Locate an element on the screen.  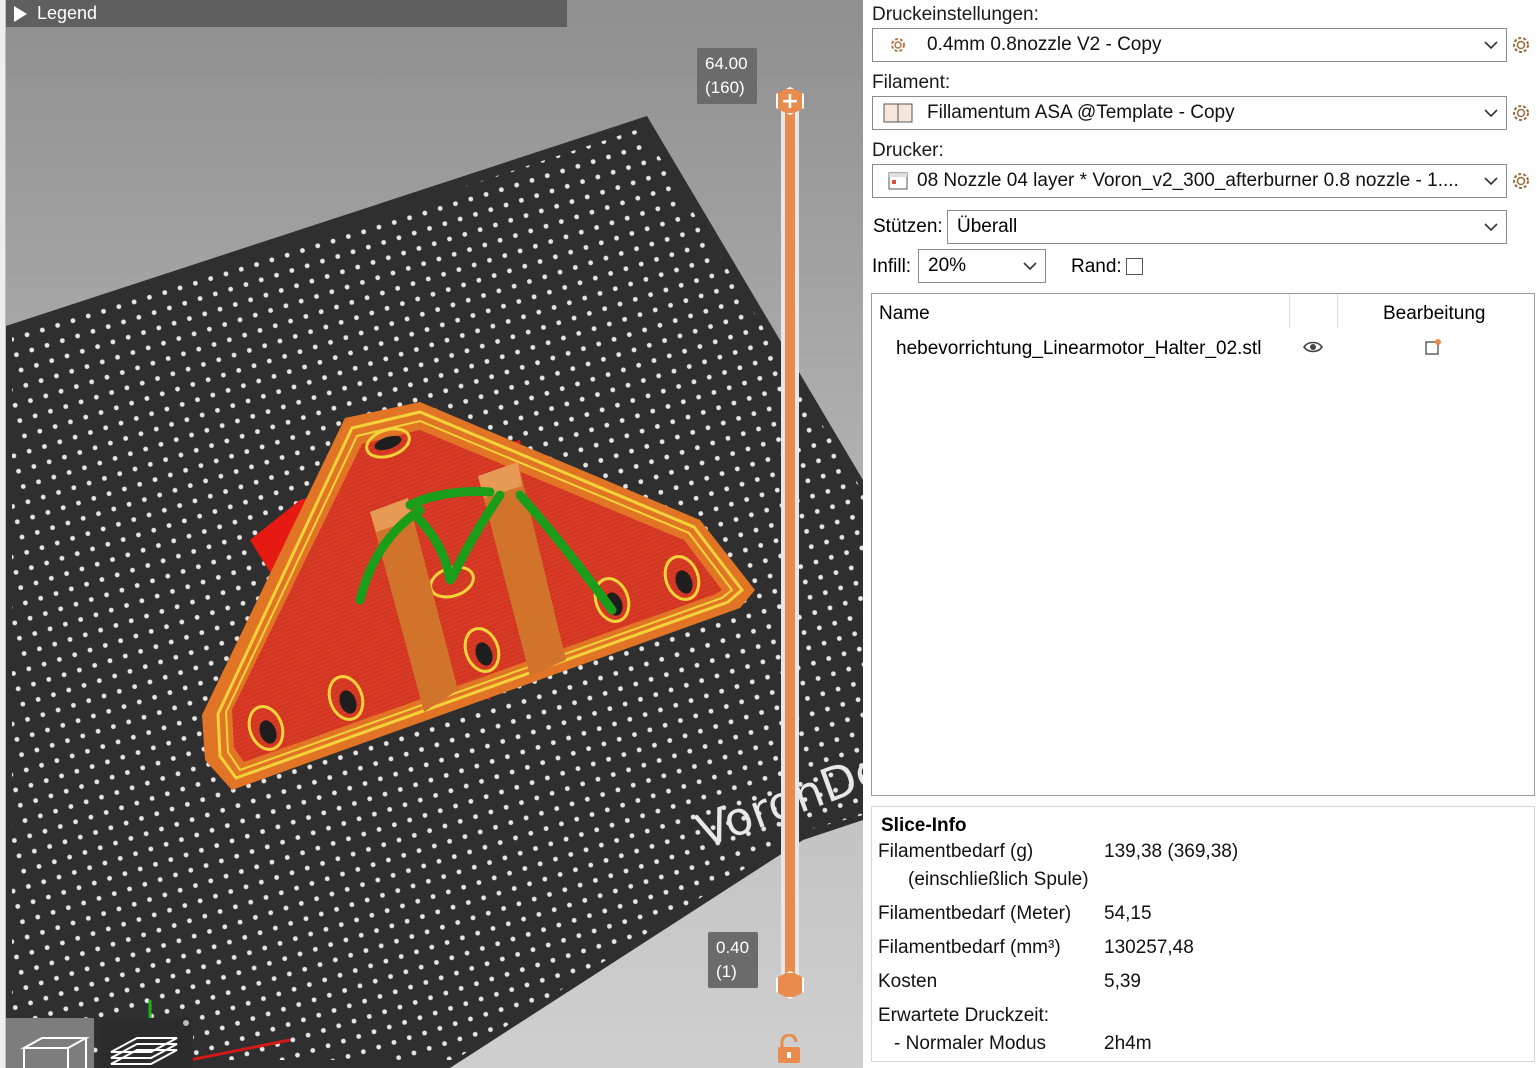
slice-info-value: 2h4m is located at coordinates (1128, 1043).